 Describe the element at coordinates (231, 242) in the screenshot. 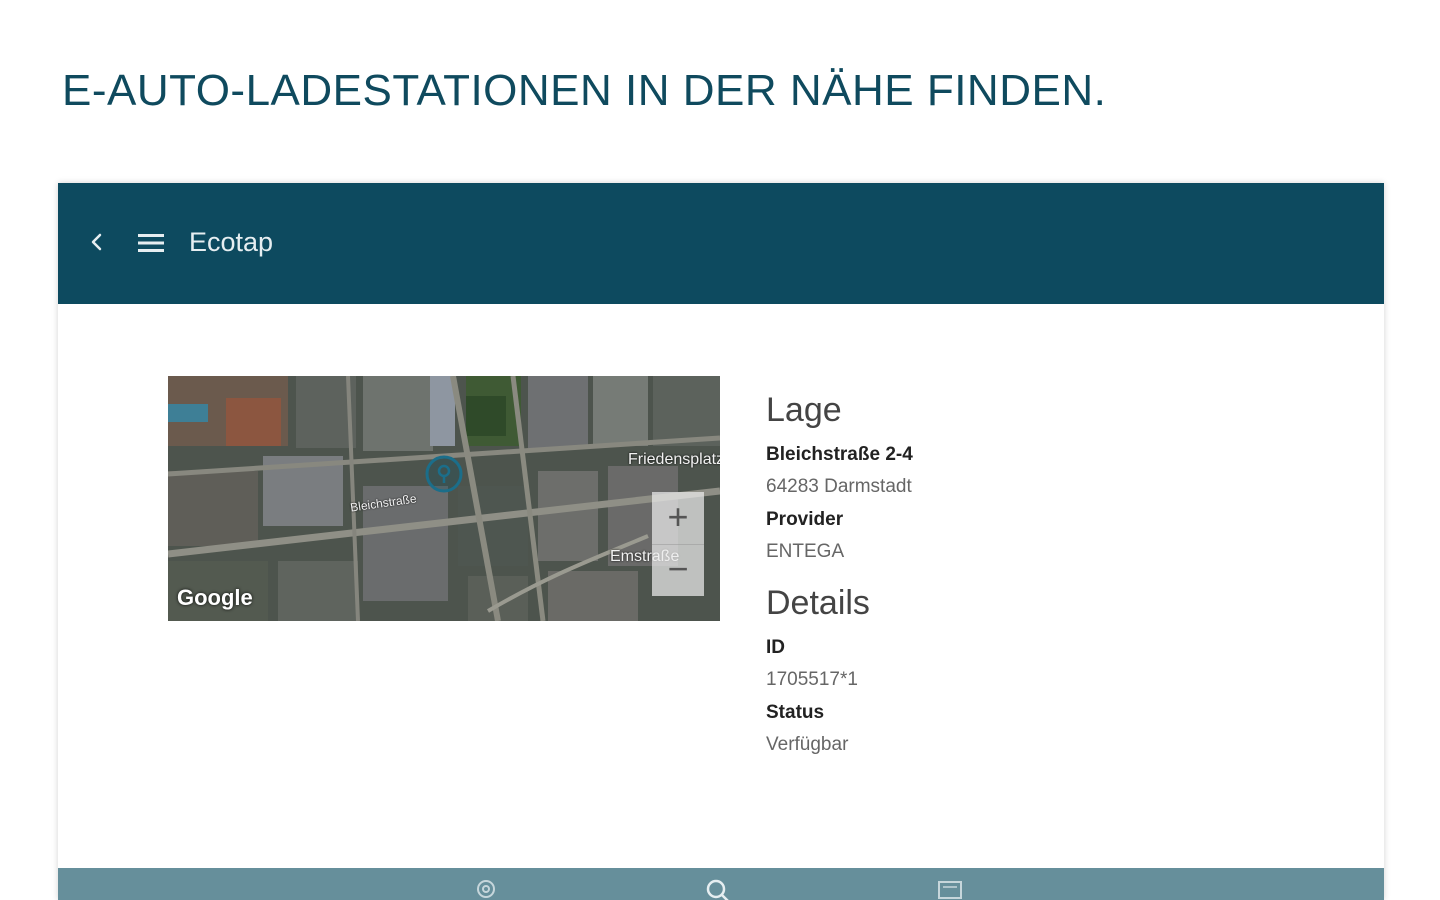

I see `app-title: Ecotap` at that location.